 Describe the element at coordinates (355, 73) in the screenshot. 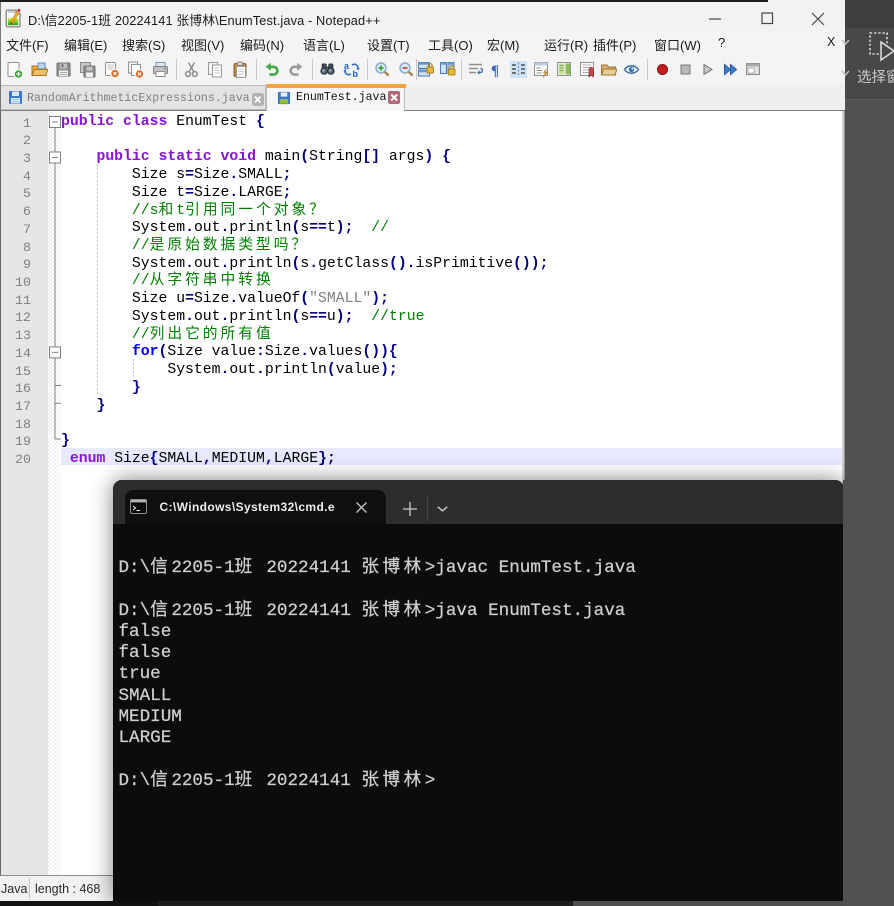

I see `svg-text: b` at that location.